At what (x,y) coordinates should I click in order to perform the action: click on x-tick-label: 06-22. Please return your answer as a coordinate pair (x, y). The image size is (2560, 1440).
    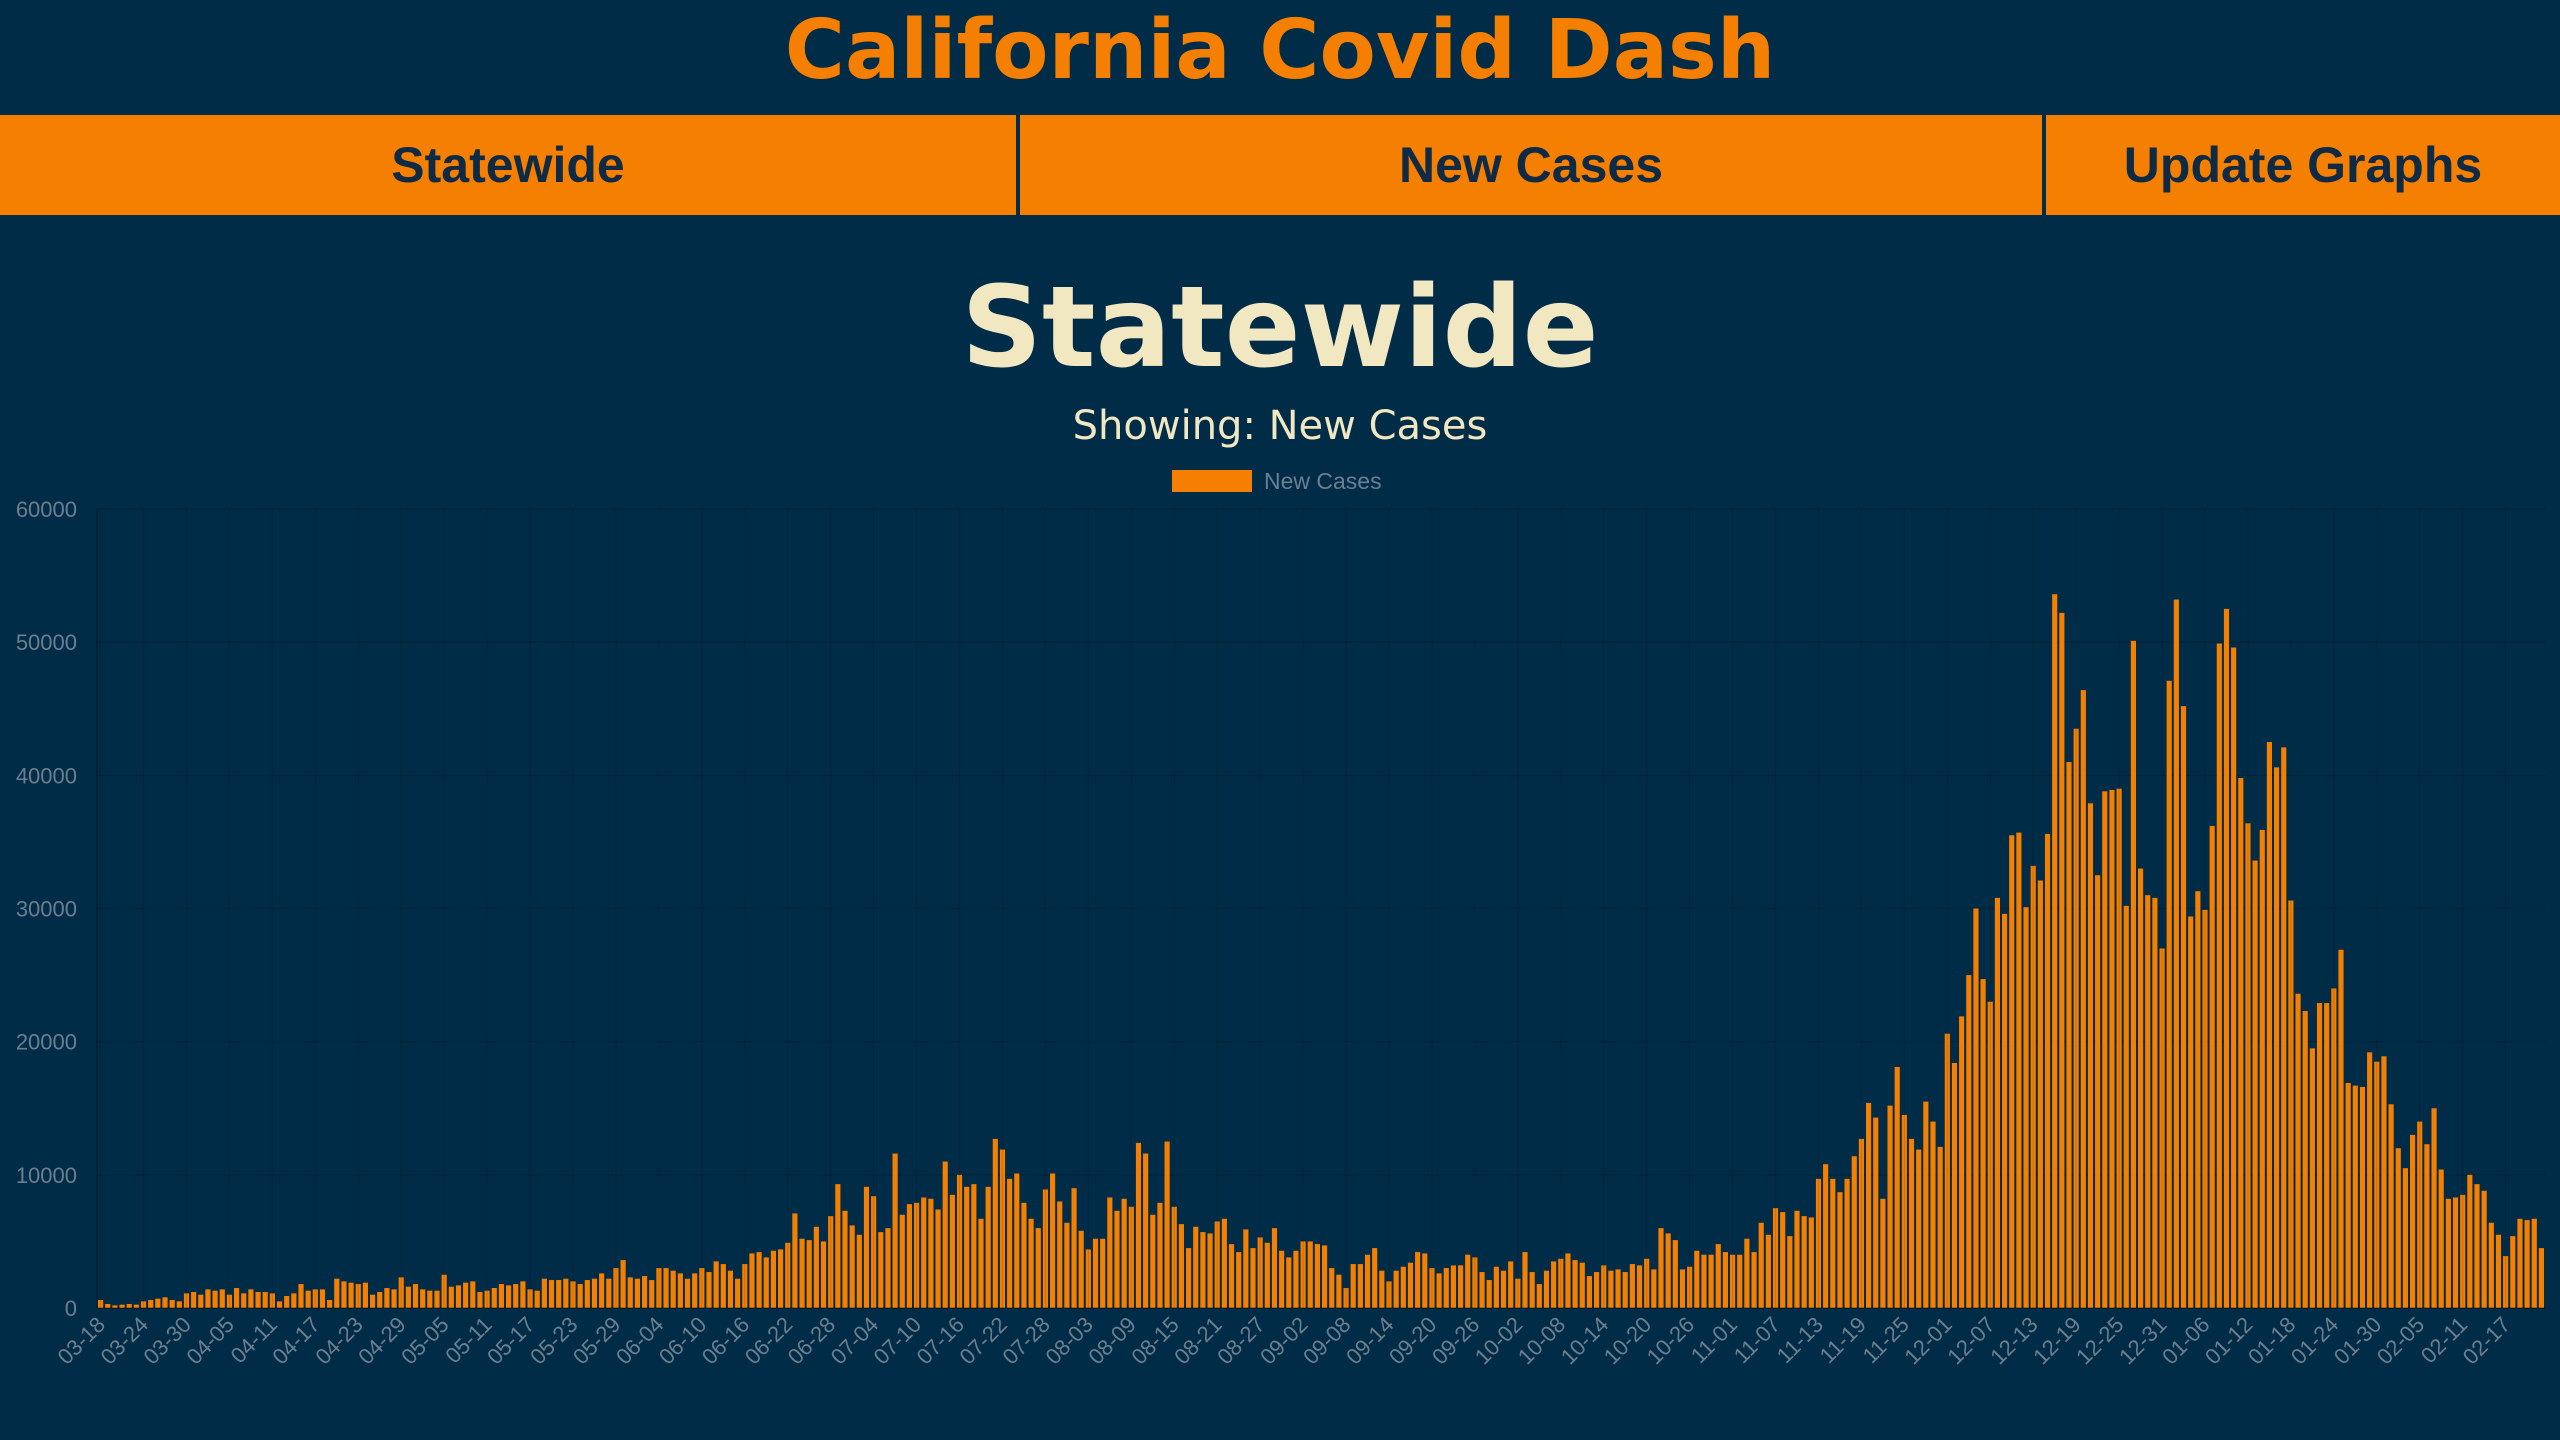
    Looking at the image, I should click on (768, 1340).